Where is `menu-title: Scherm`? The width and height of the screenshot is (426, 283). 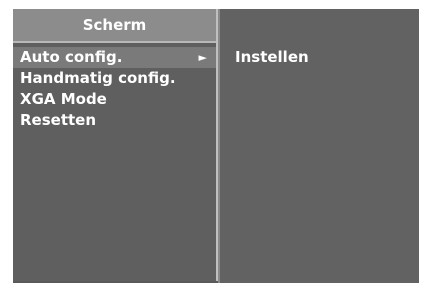 menu-title: Scherm is located at coordinates (114, 26).